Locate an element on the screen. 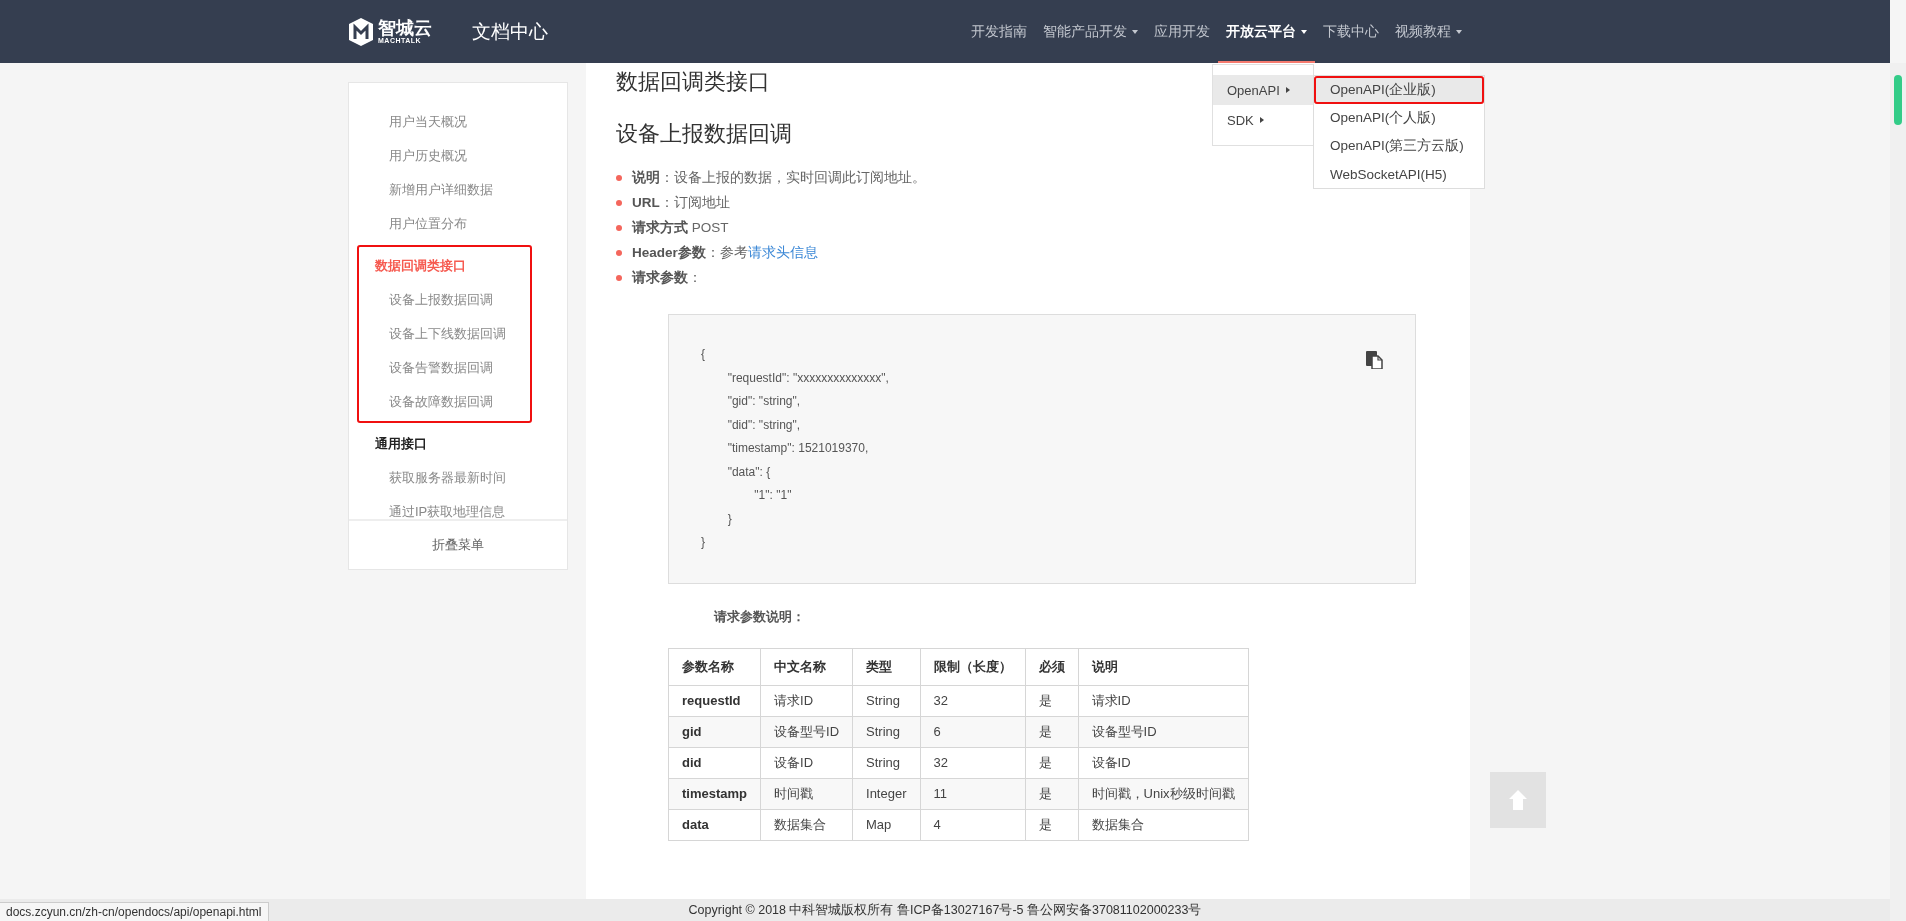  bullet-text: 请求参数： is located at coordinates (667, 277).